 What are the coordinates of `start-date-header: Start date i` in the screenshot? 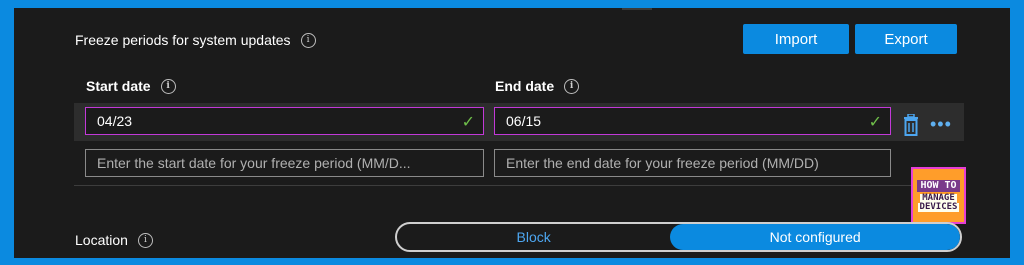 It's located at (131, 86).